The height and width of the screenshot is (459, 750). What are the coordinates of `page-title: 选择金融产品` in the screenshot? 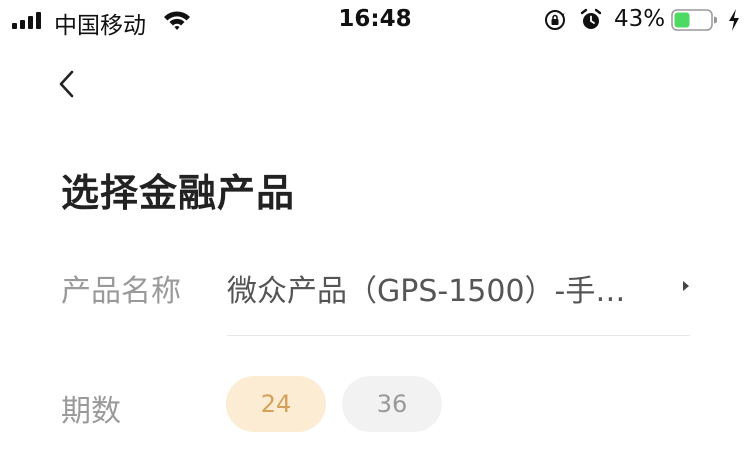 It's located at (178, 193).